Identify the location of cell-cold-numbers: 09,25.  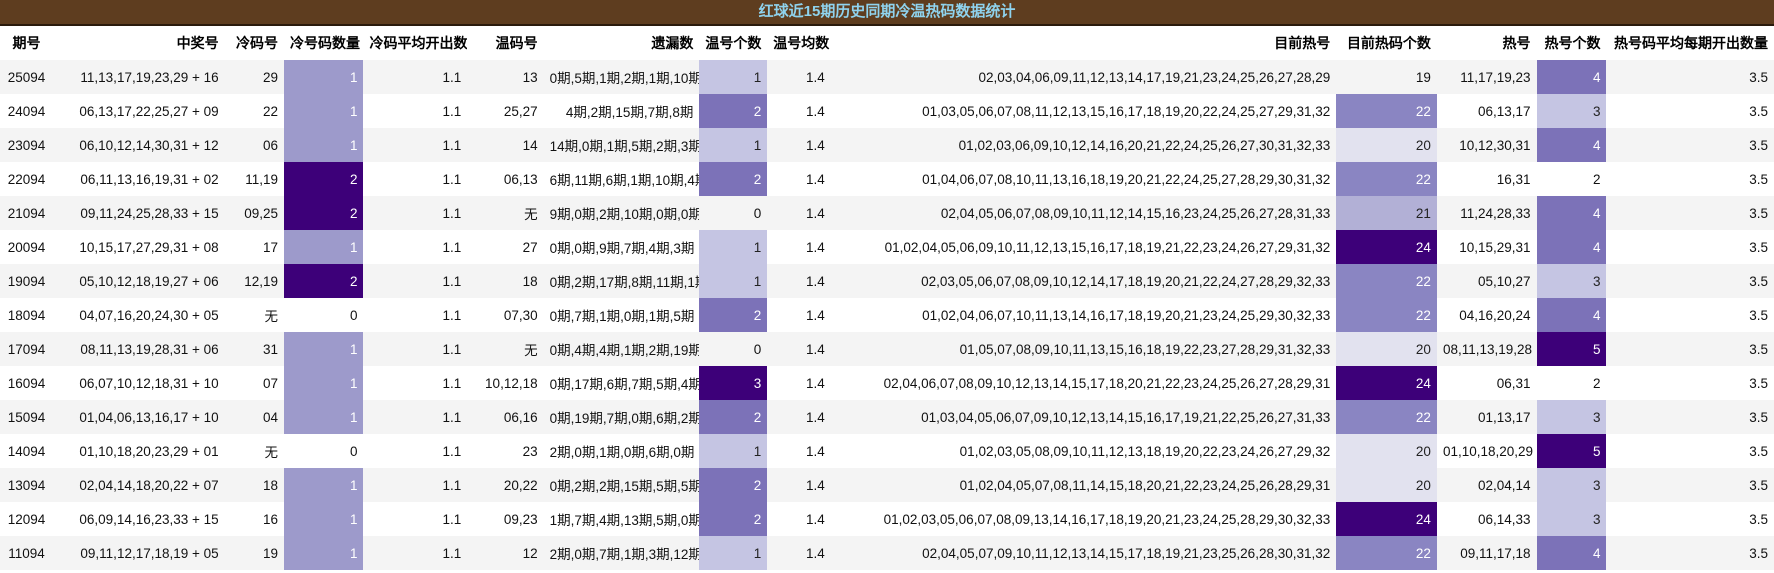
(254, 213).